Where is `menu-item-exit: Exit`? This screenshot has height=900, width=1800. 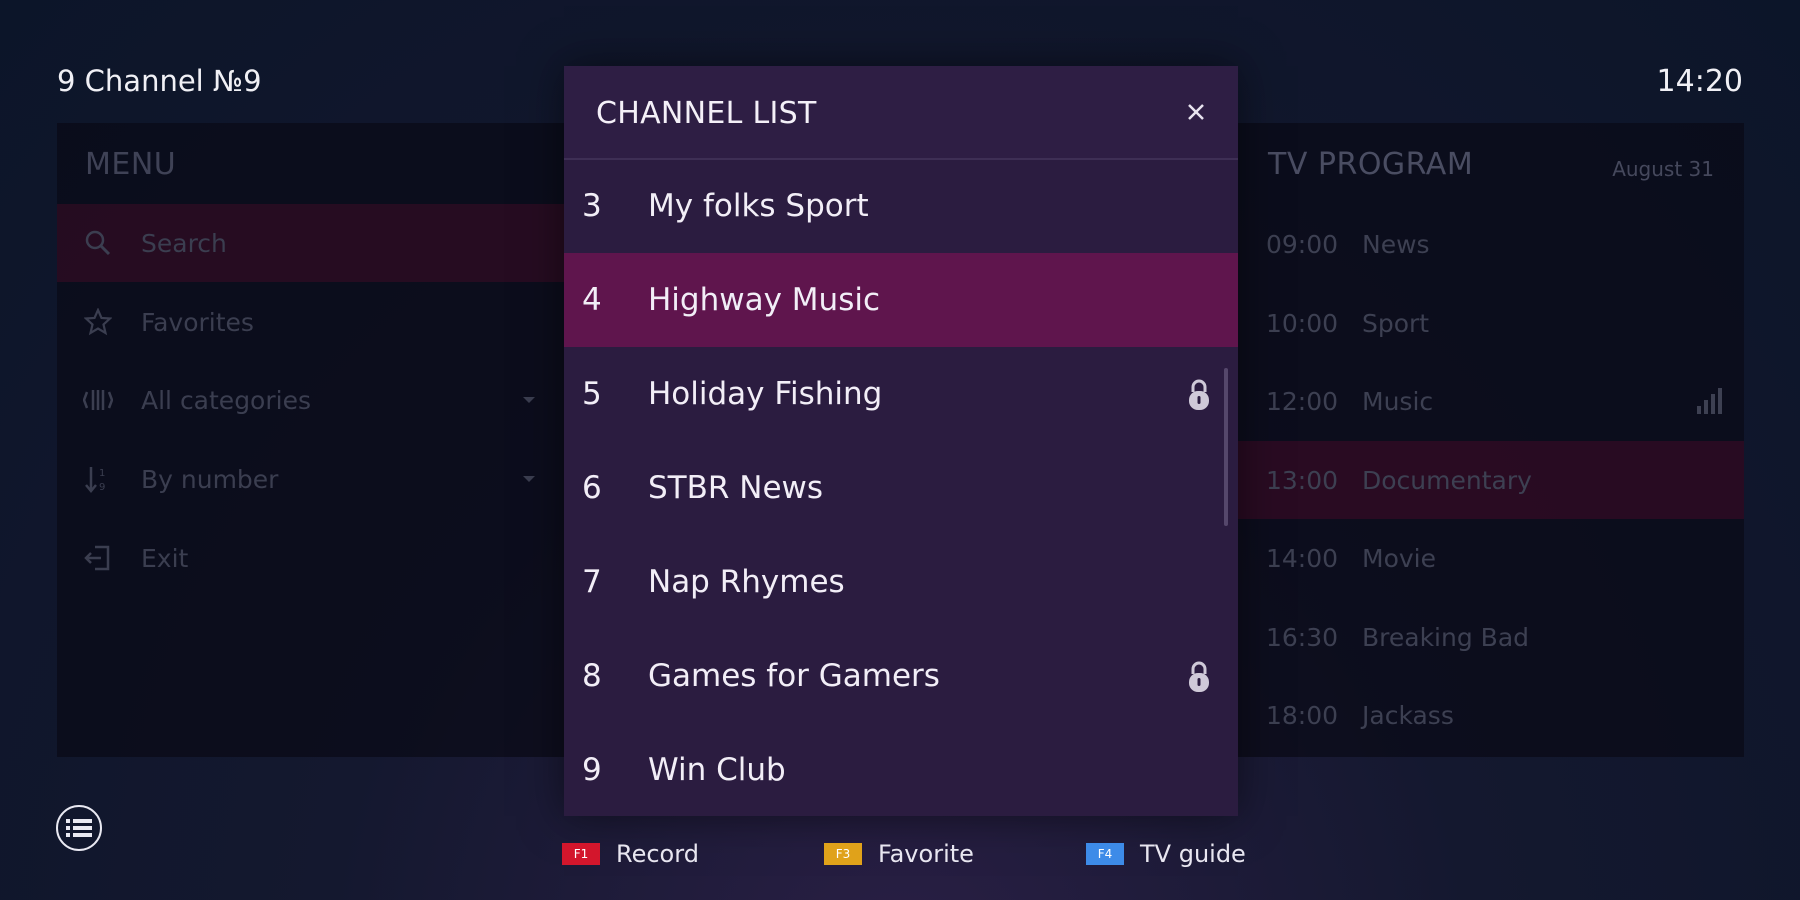
menu-item-exit: Exit is located at coordinates (311, 558).